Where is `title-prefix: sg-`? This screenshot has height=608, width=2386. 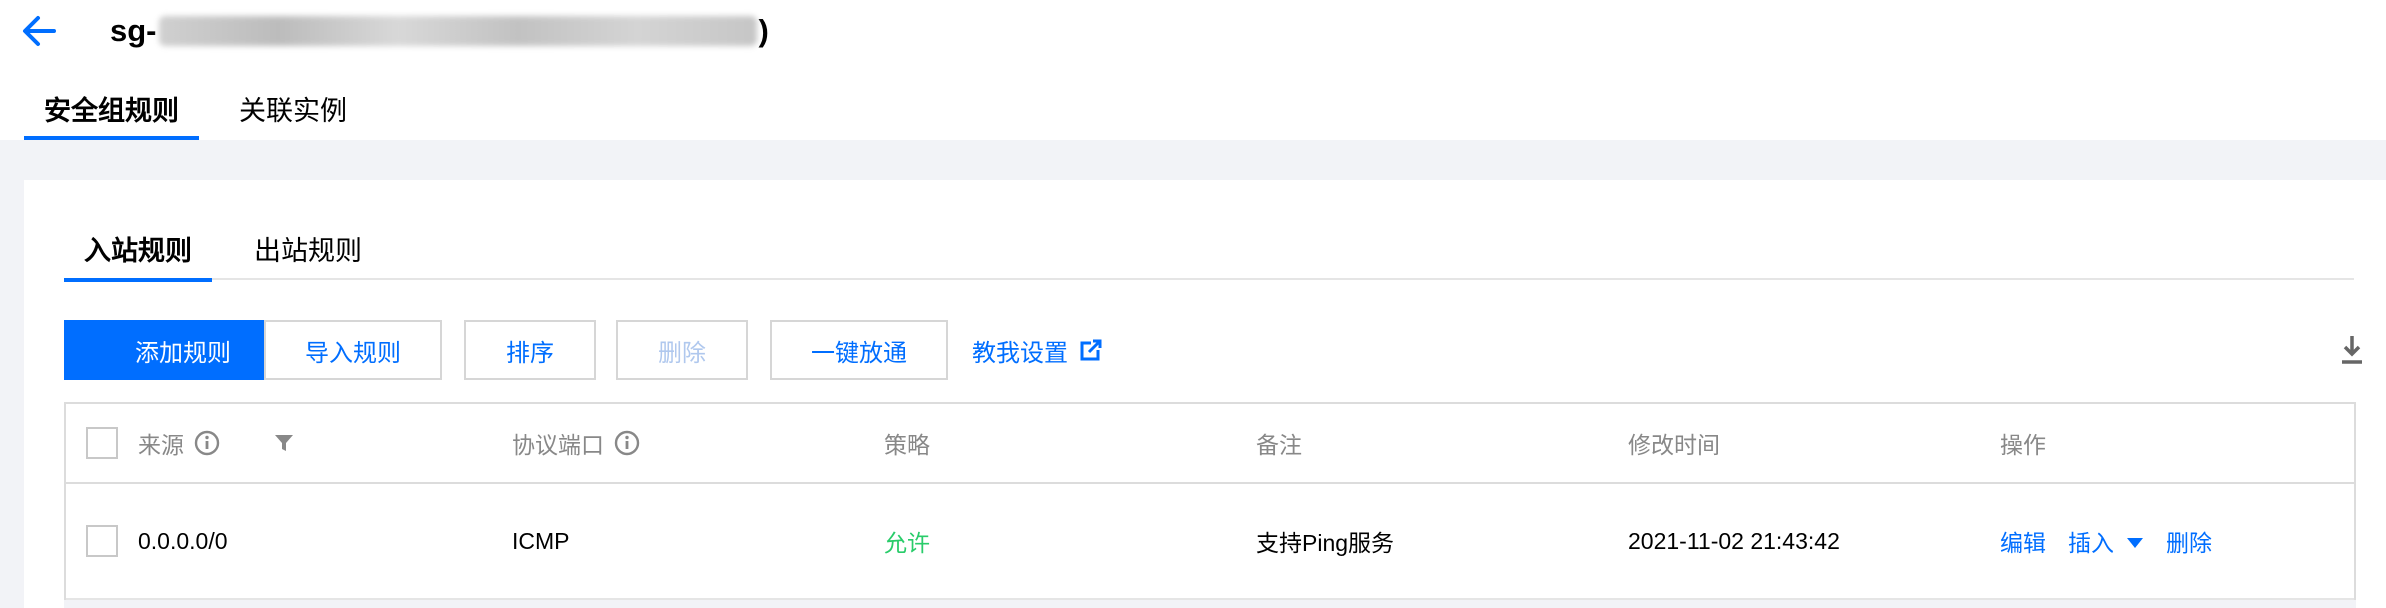 title-prefix: sg- is located at coordinates (133, 30).